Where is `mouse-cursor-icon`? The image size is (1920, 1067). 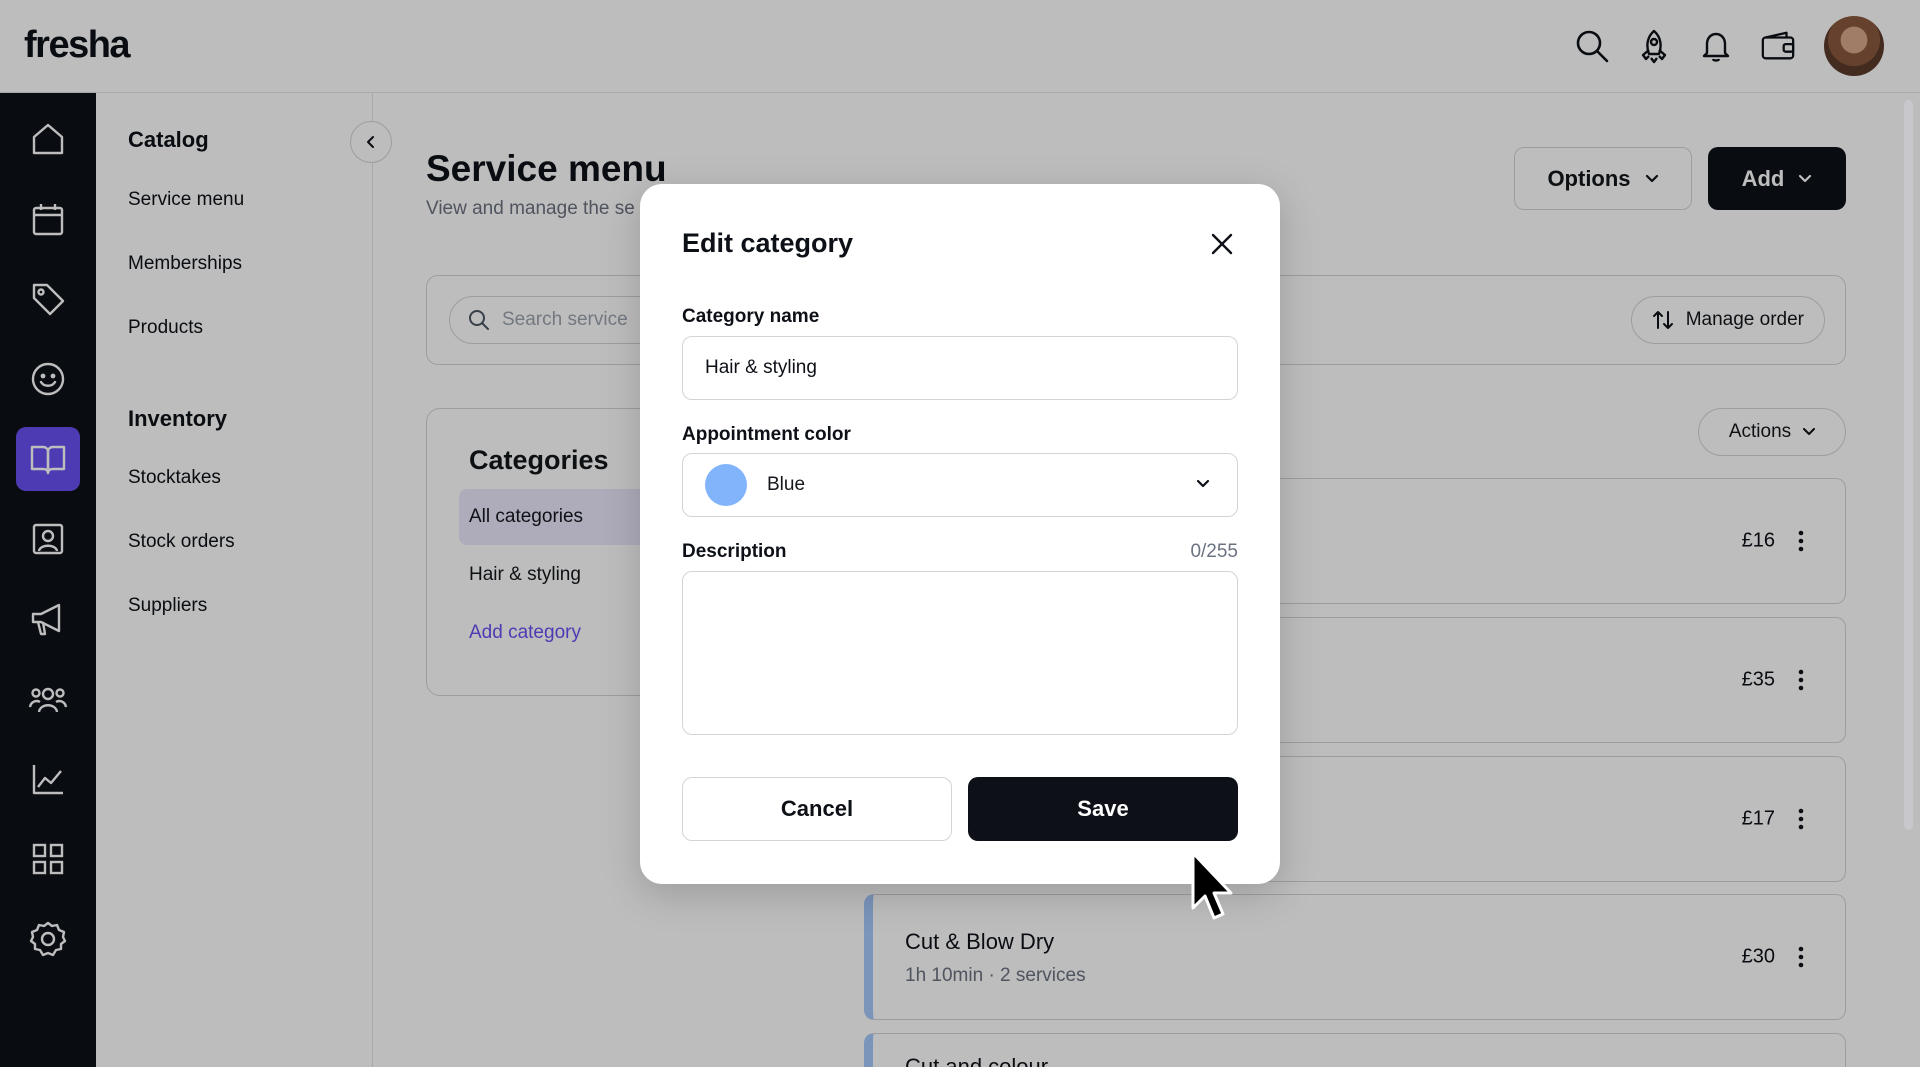
mouse-cursor-icon is located at coordinates (1212, 885).